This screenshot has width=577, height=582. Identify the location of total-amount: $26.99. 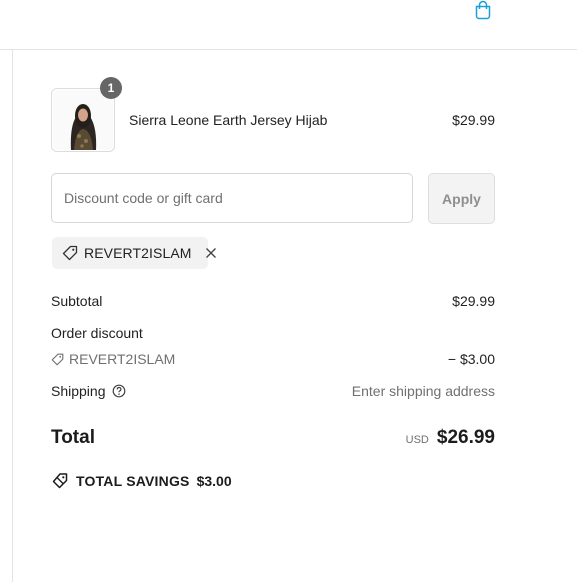
(465, 437).